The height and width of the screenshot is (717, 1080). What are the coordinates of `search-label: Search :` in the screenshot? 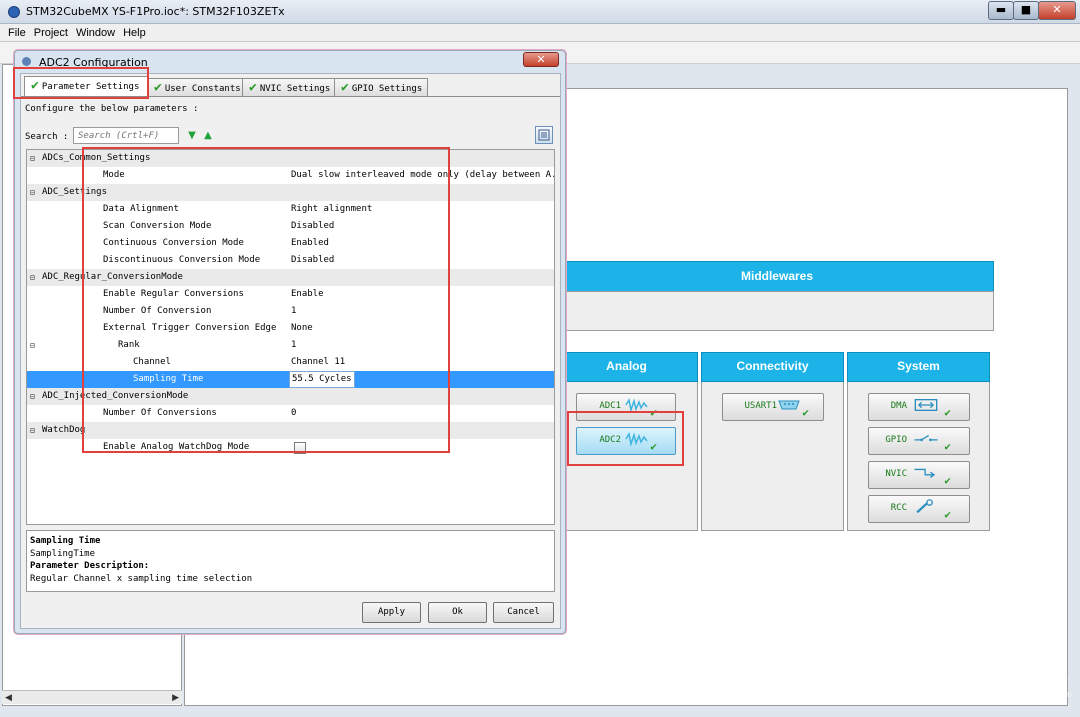 It's located at (47, 137).